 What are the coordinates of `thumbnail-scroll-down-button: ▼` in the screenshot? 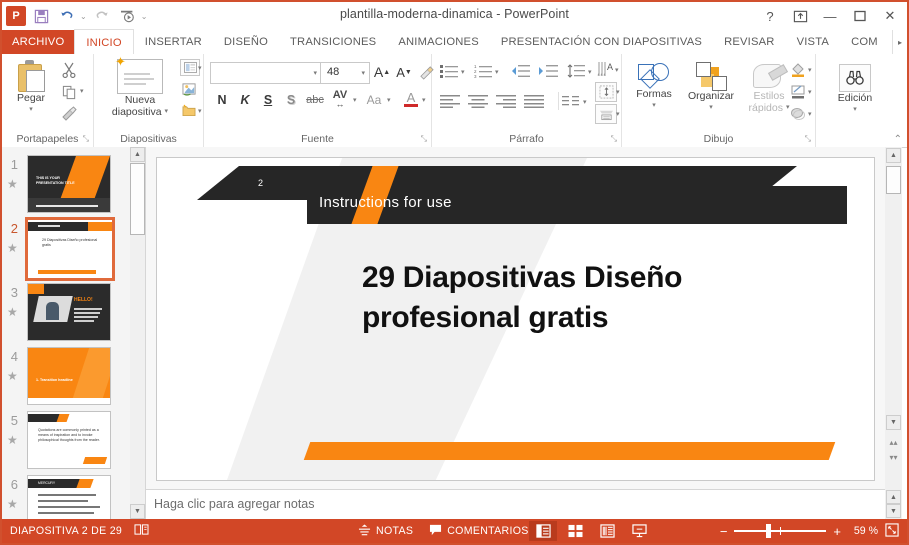 It's located at (137, 511).